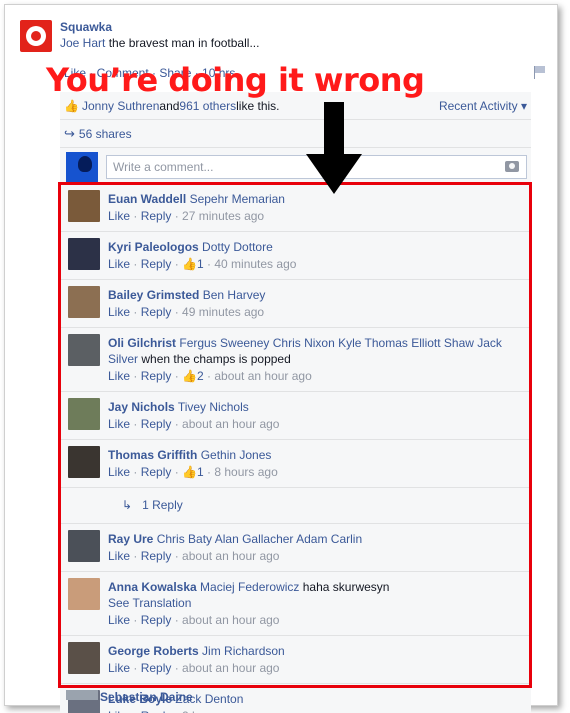 The height and width of the screenshot is (713, 570). What do you see at coordinates (127, 505) in the screenshot?
I see `reply-arrow-icon: ↳` at bounding box center [127, 505].